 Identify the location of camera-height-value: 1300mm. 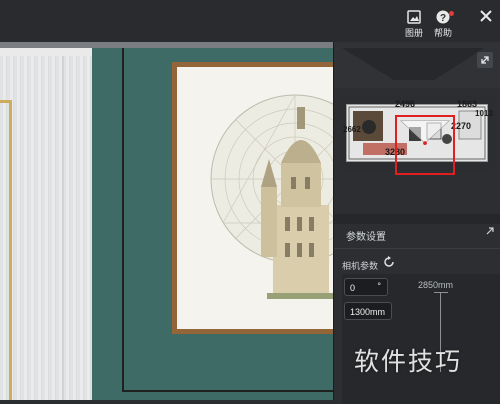
(368, 312).